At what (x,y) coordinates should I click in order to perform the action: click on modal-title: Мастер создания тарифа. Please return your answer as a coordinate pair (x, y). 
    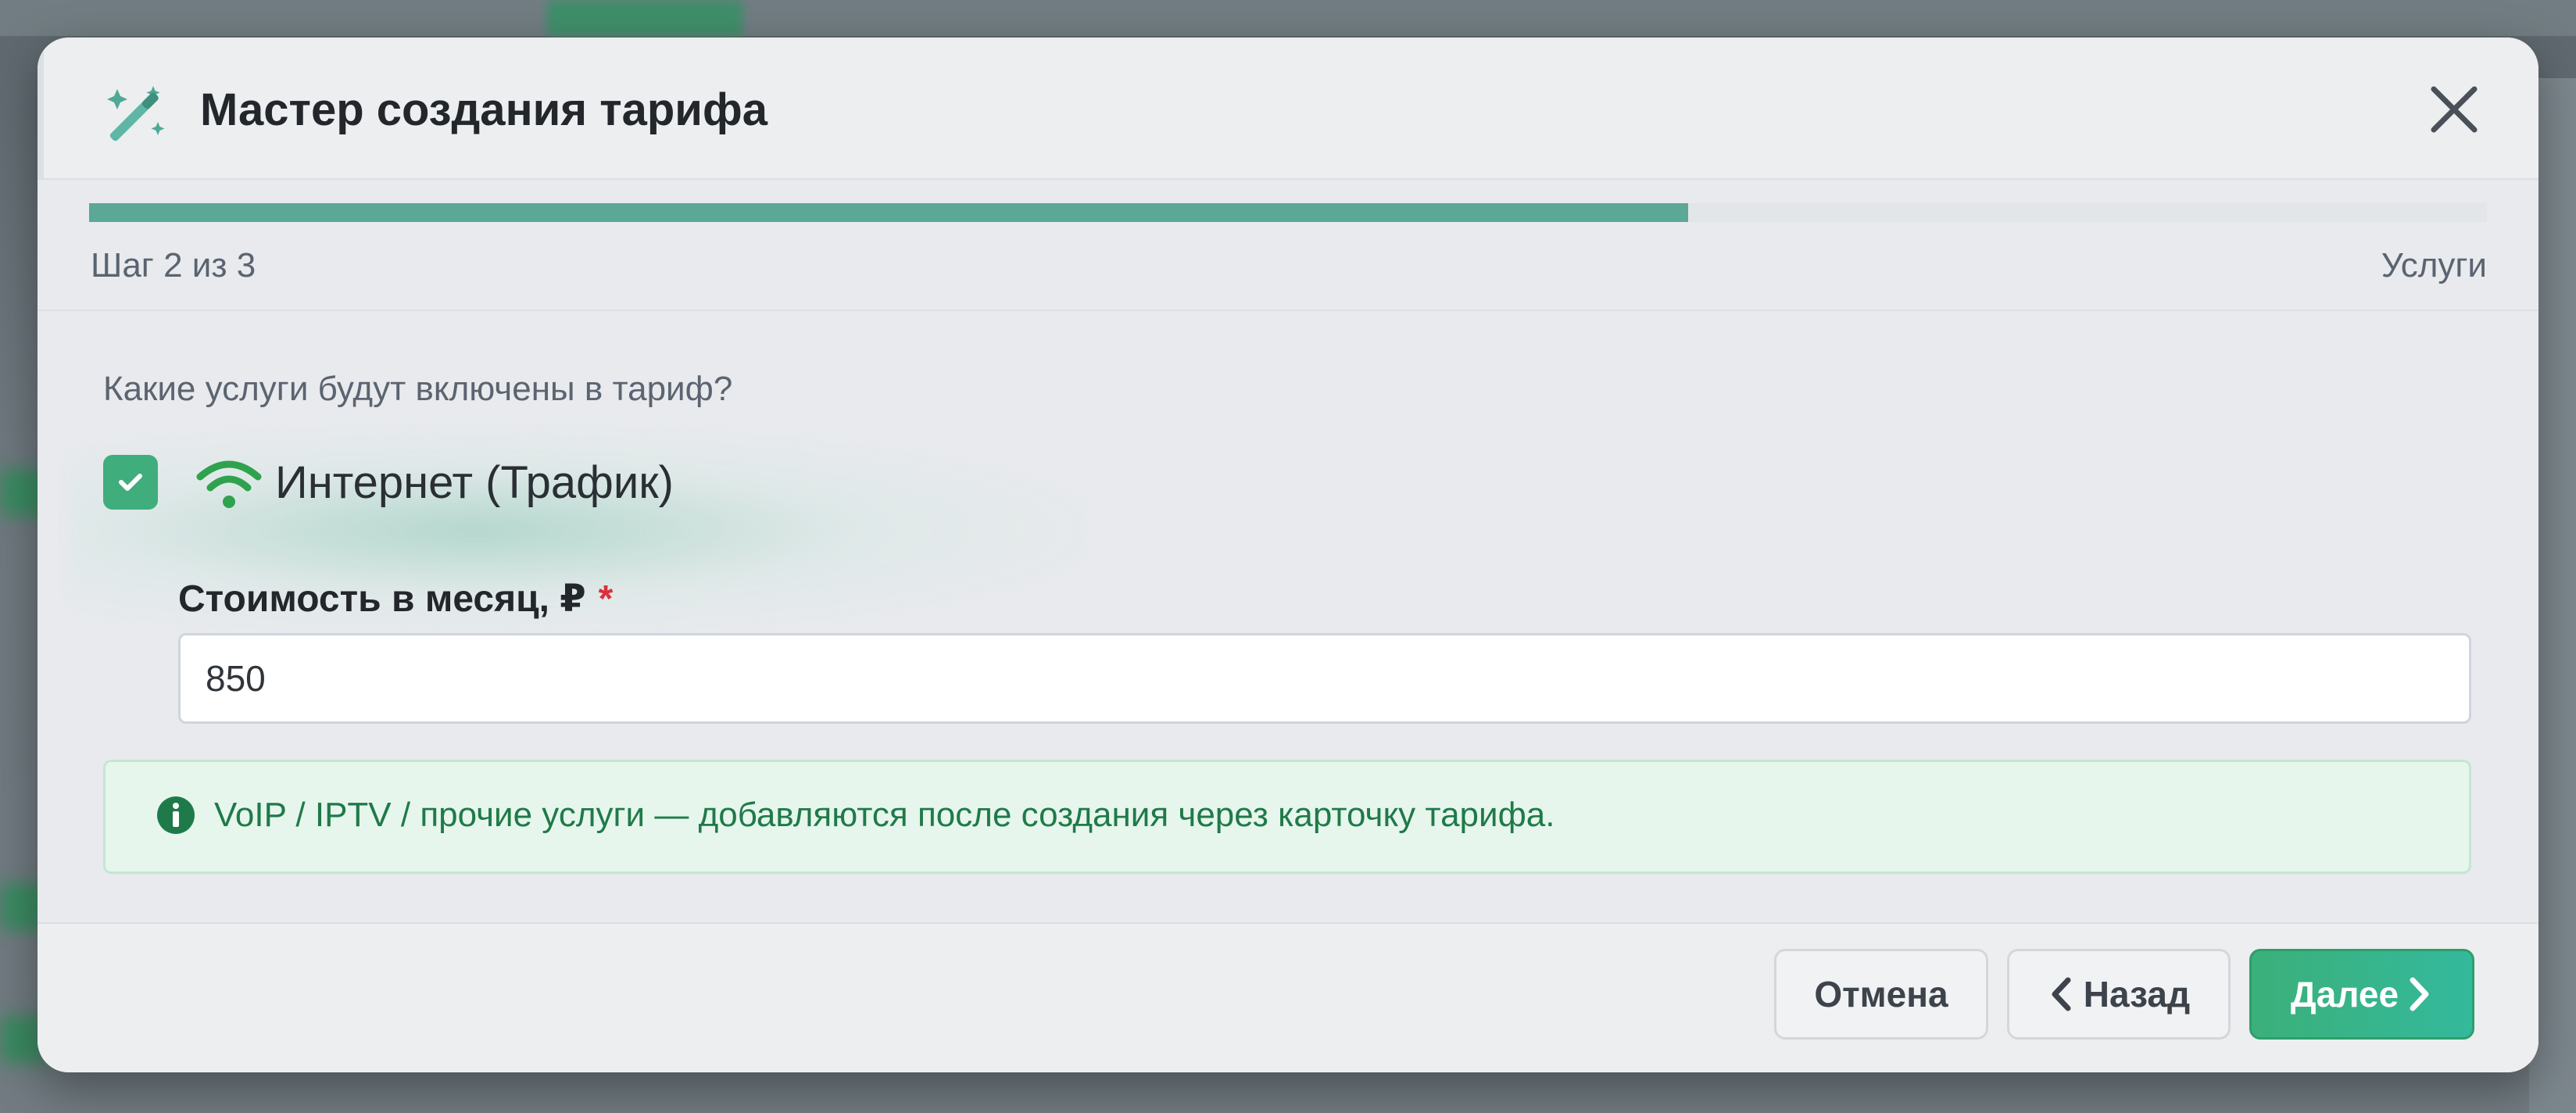
    Looking at the image, I should click on (483, 110).